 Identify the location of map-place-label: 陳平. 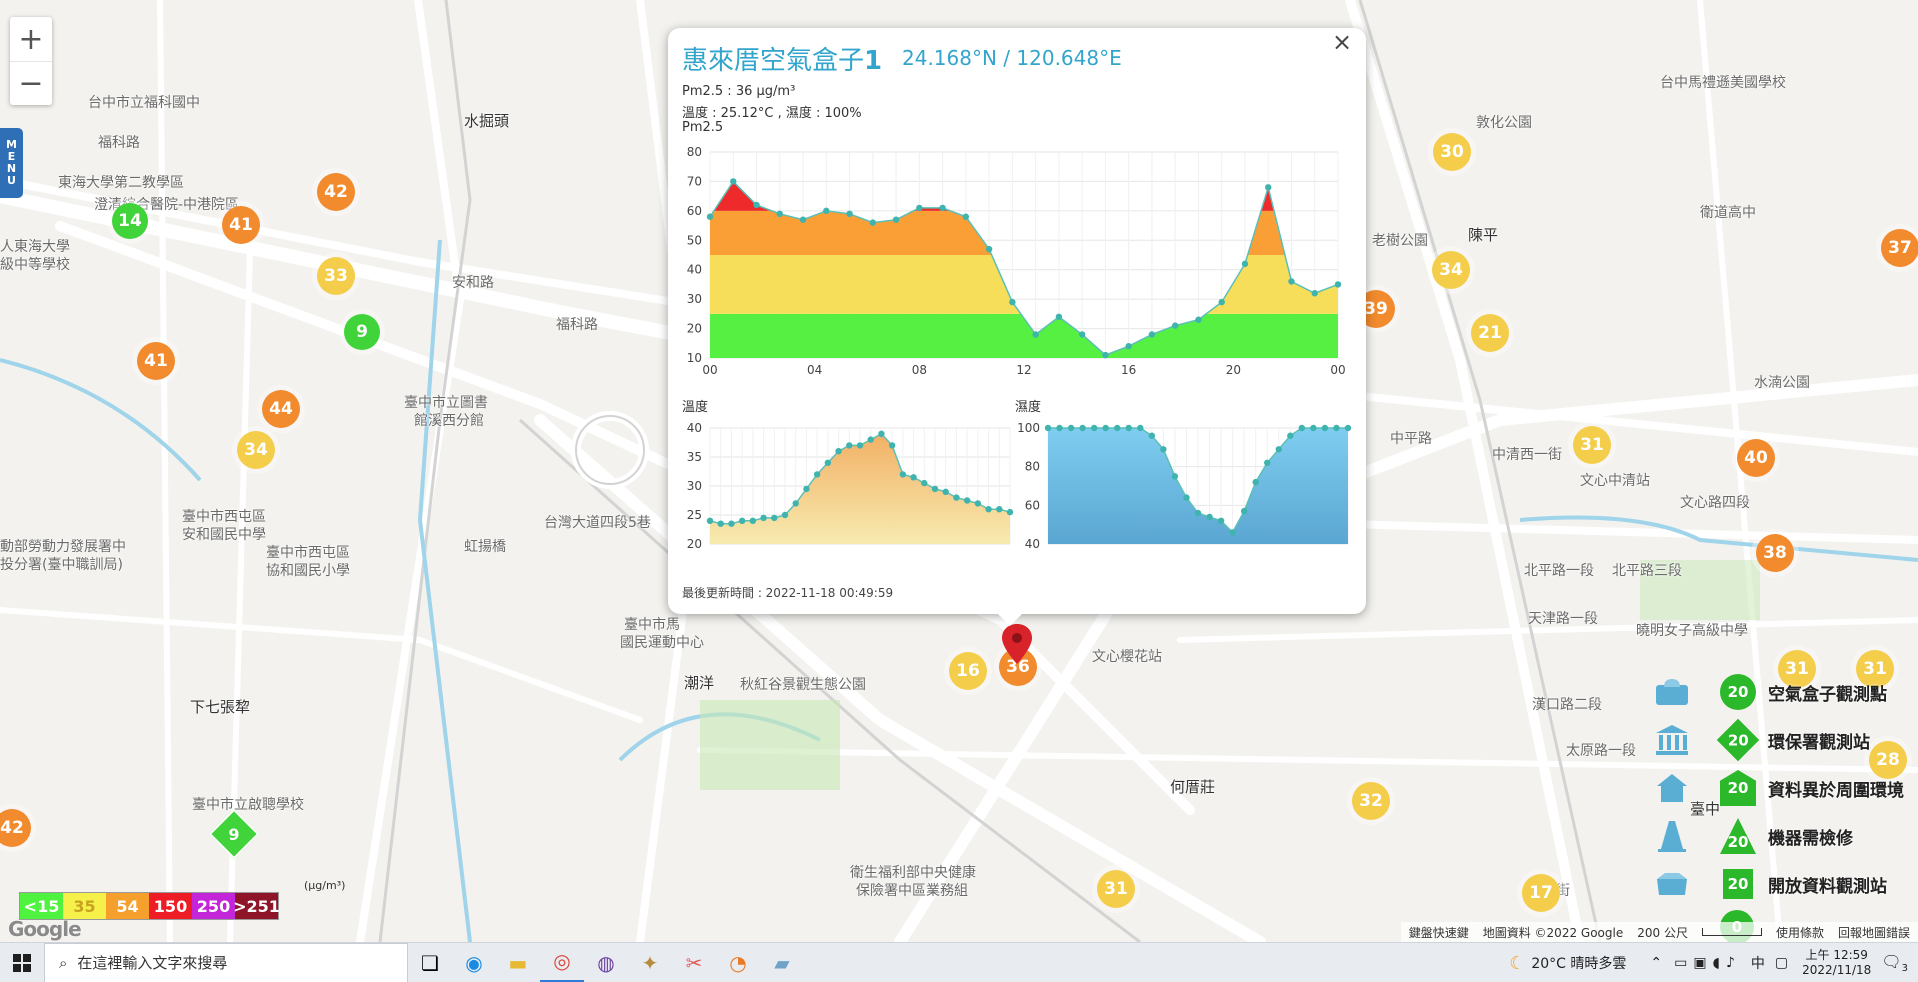
(1483, 235).